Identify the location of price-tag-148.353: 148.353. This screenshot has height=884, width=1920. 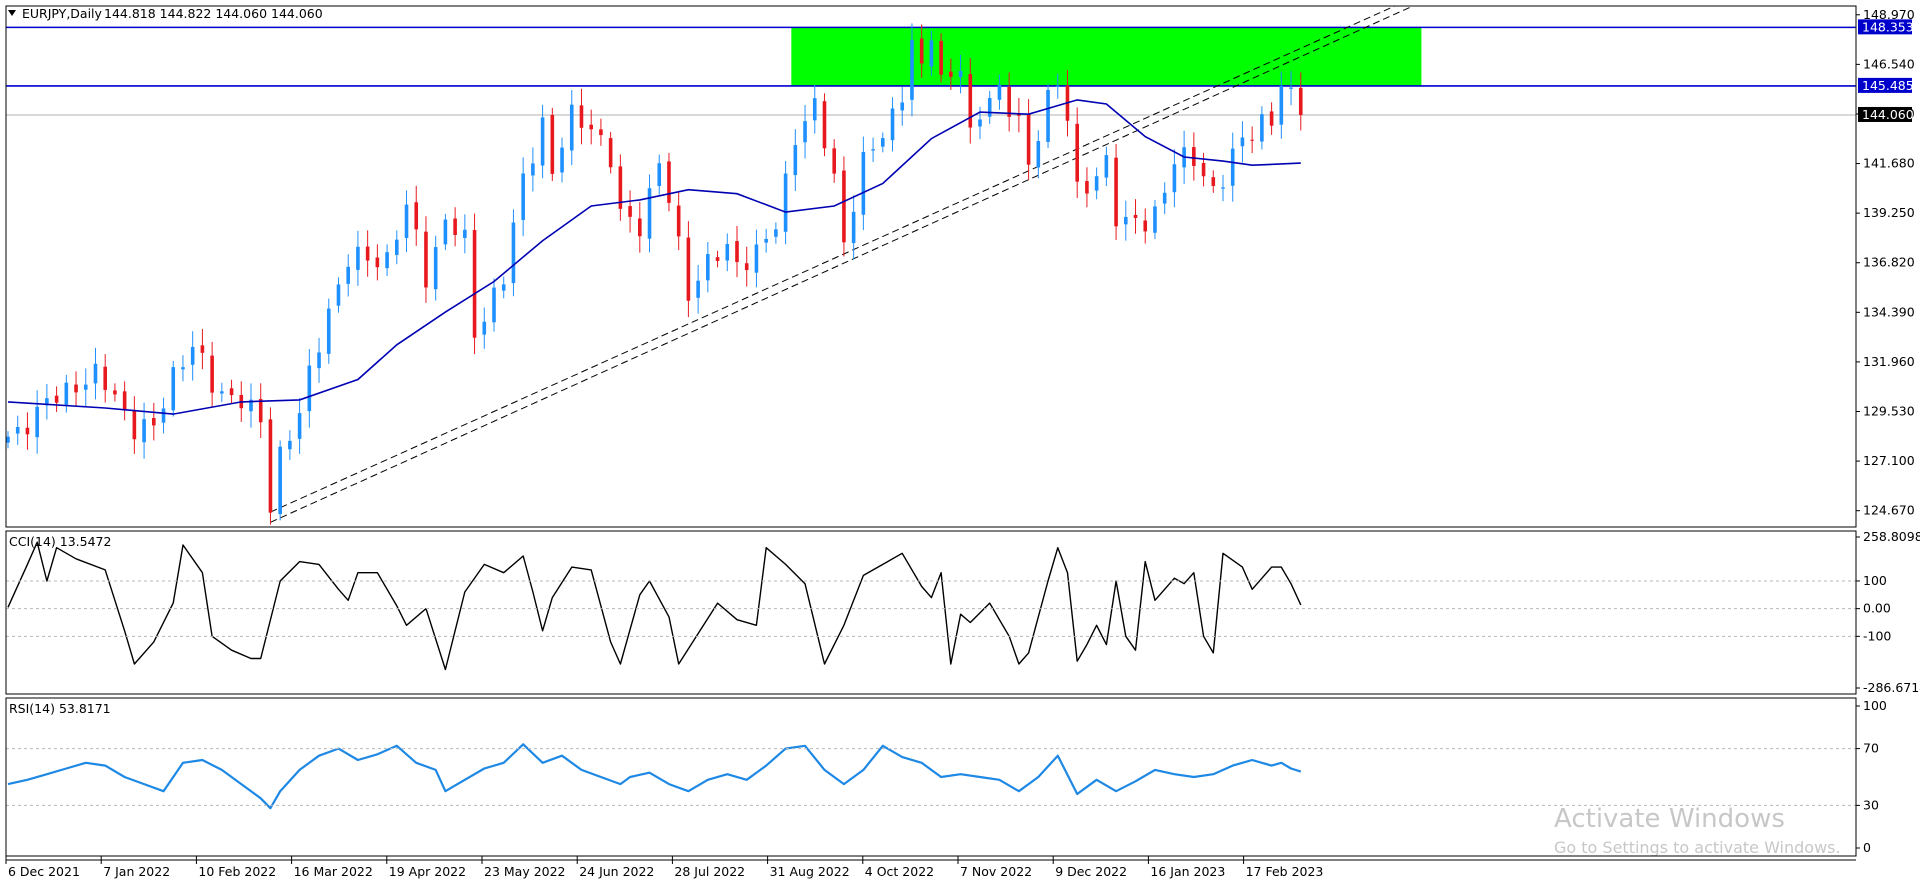
(1886, 27).